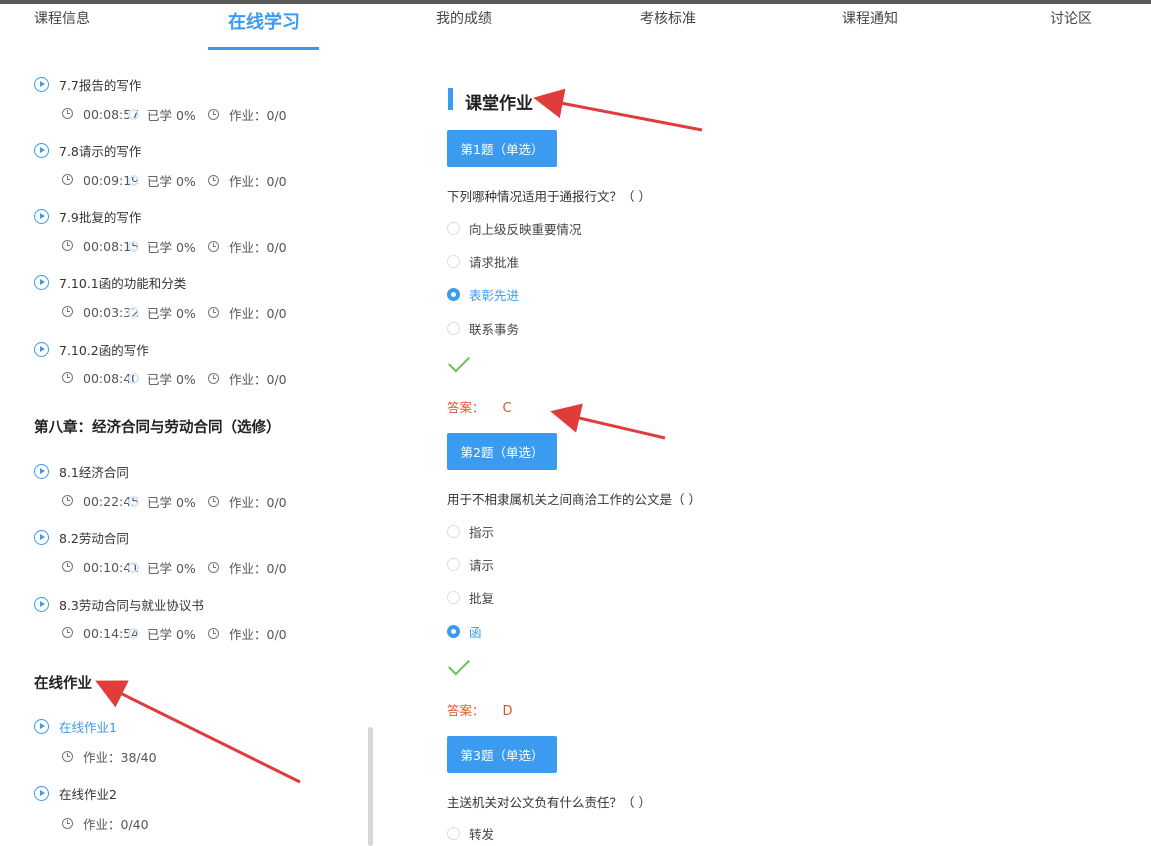 Image resolution: width=1151 pixels, height=846 pixels. What do you see at coordinates (450, 99) in the screenshot?
I see `section-accent-bar` at bounding box center [450, 99].